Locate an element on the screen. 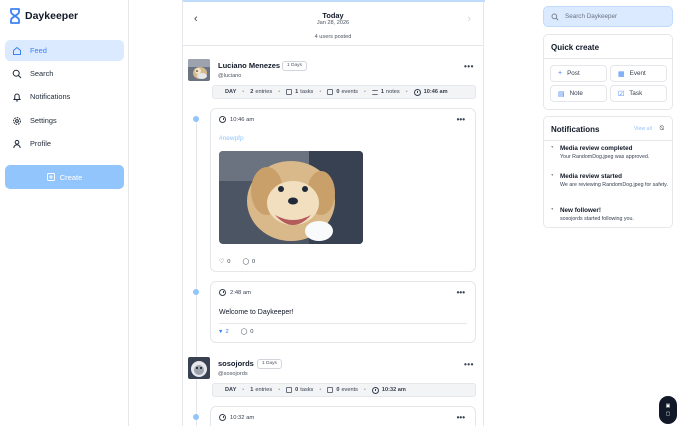 The height and width of the screenshot is (426, 680). floating-lock-button: ▣ ▢ is located at coordinates (668, 410).